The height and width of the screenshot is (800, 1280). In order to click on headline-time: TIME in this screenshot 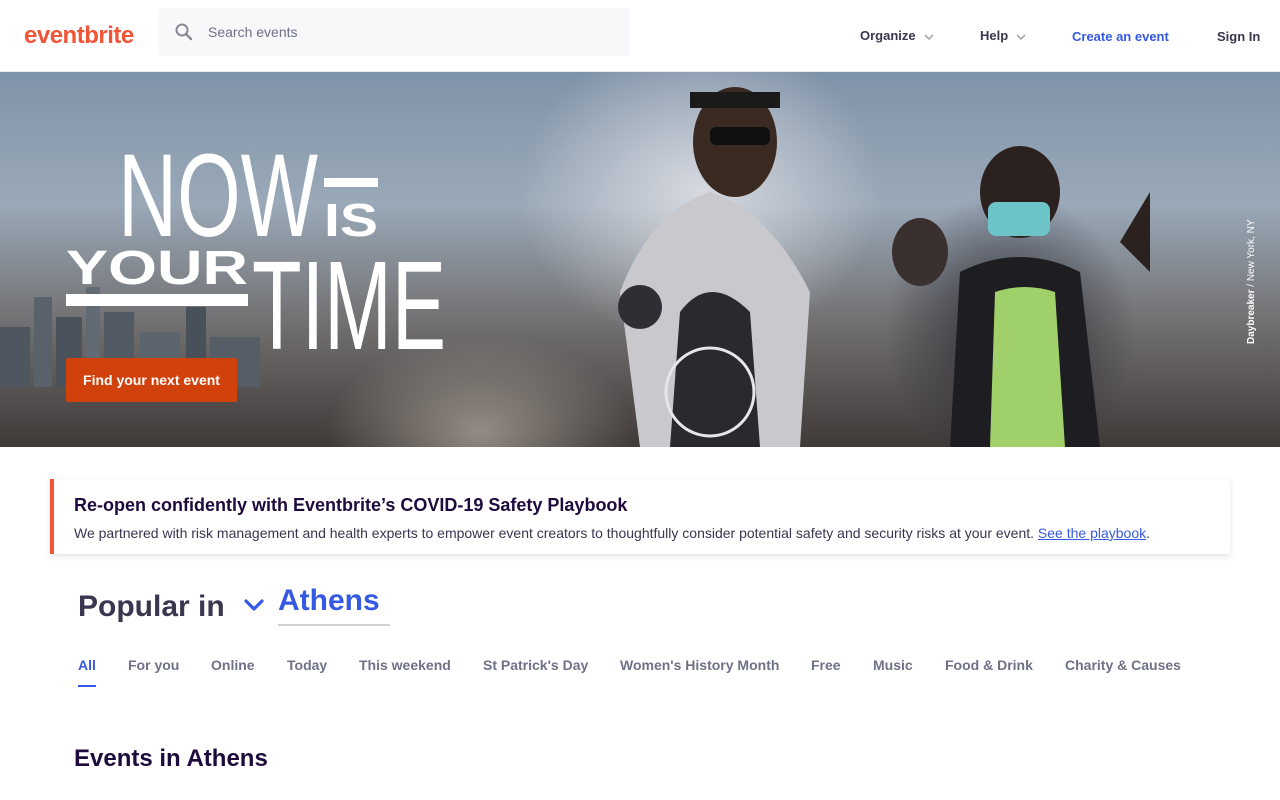, I will do `click(349, 294)`.